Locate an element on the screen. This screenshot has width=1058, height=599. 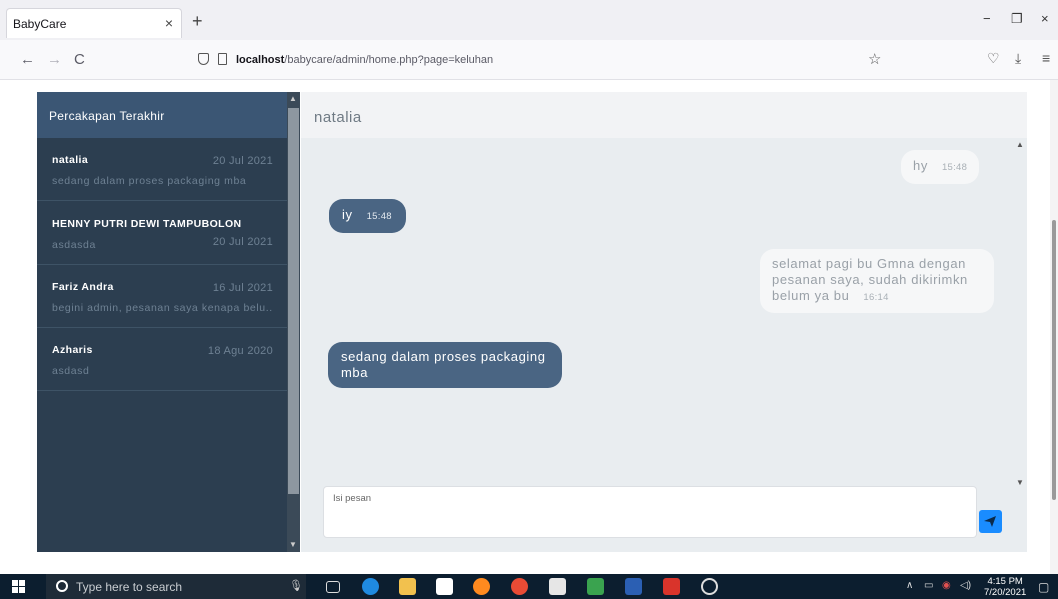
message-text: hy is located at coordinates (920, 165).